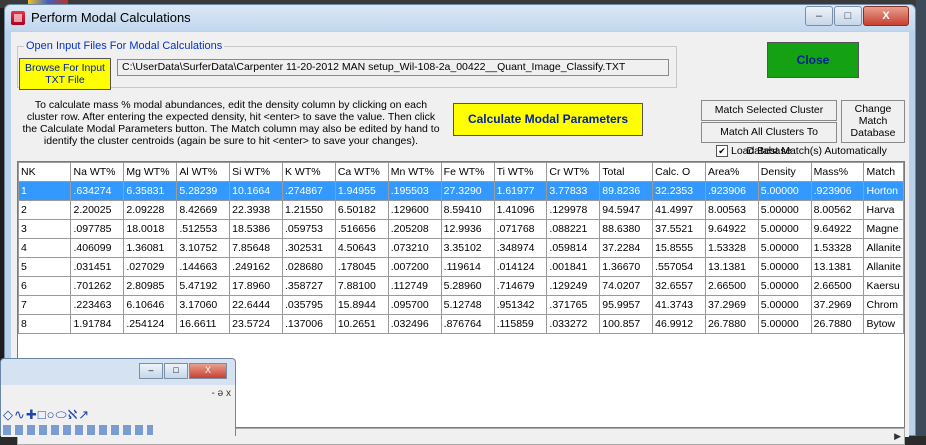  What do you see at coordinates (467, 248) in the screenshot?
I see `table-cell: 3.35102` at bounding box center [467, 248].